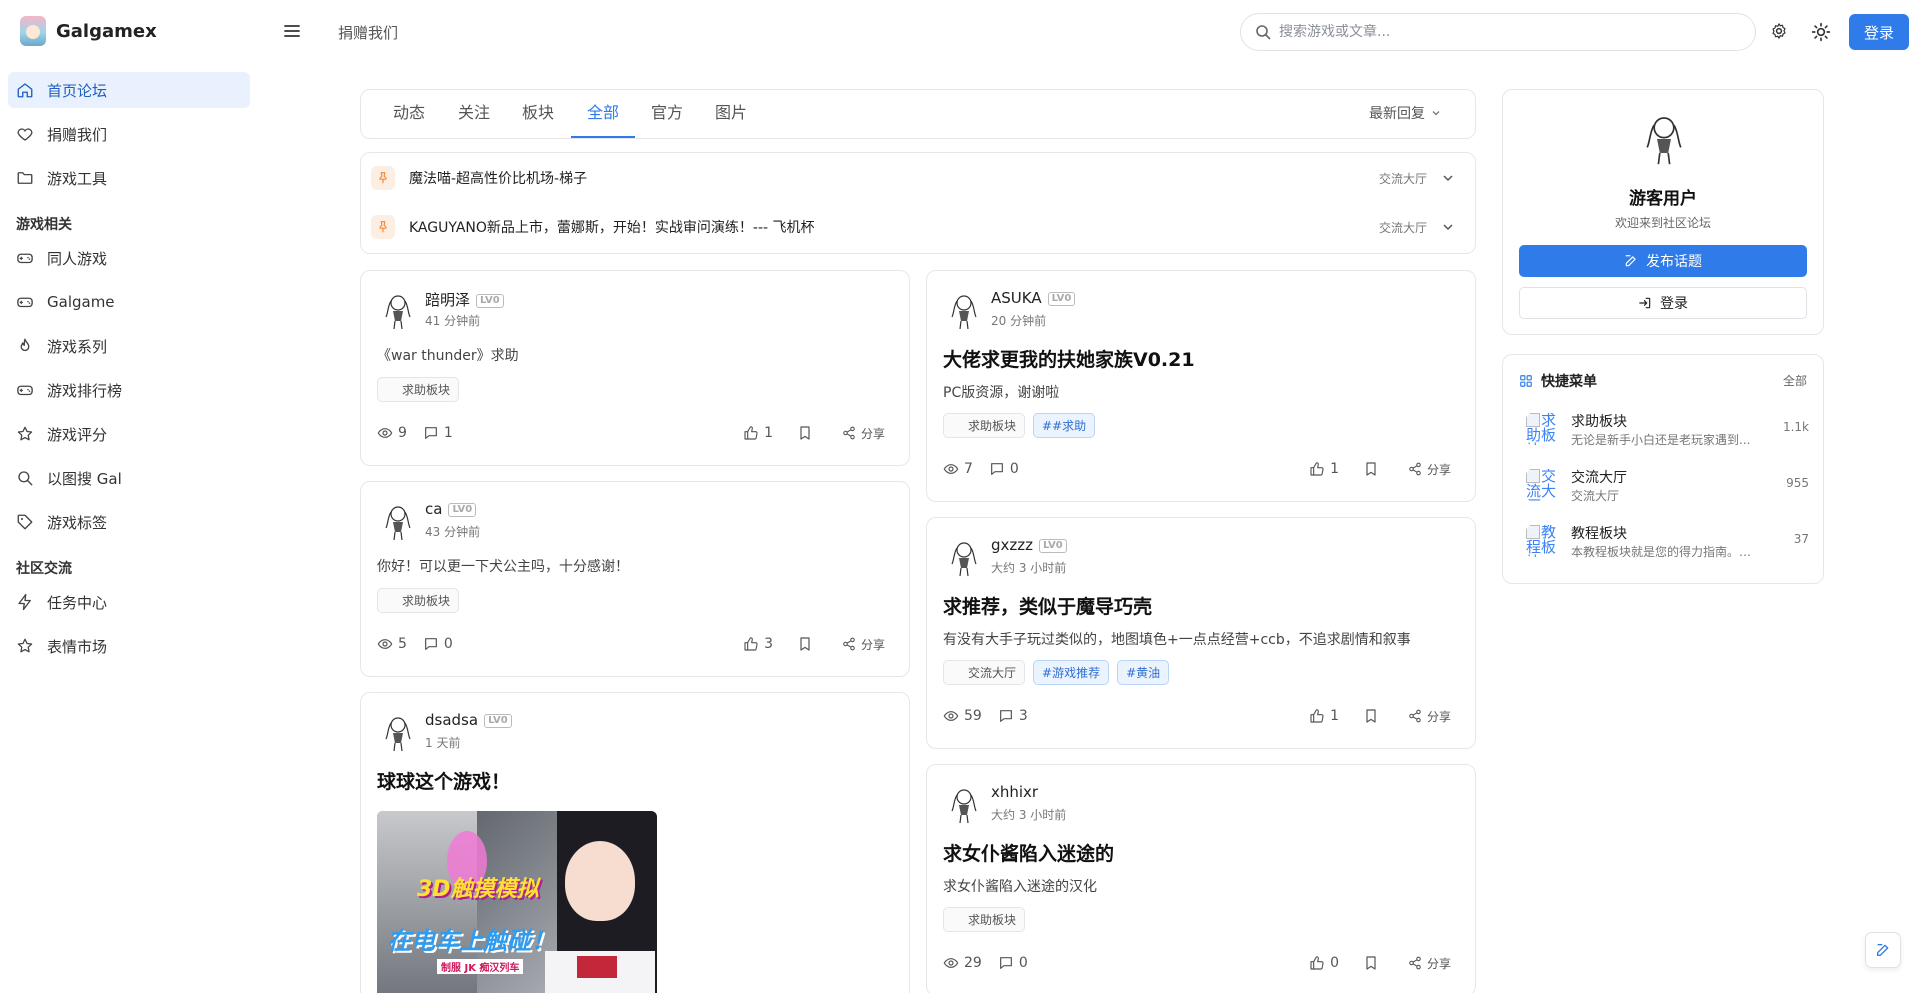  What do you see at coordinates (517, 902) in the screenshot?
I see `post-image: 3D触摸模拟 在电车上触碰！ 制服 JK 痴汉列车` at bounding box center [517, 902].